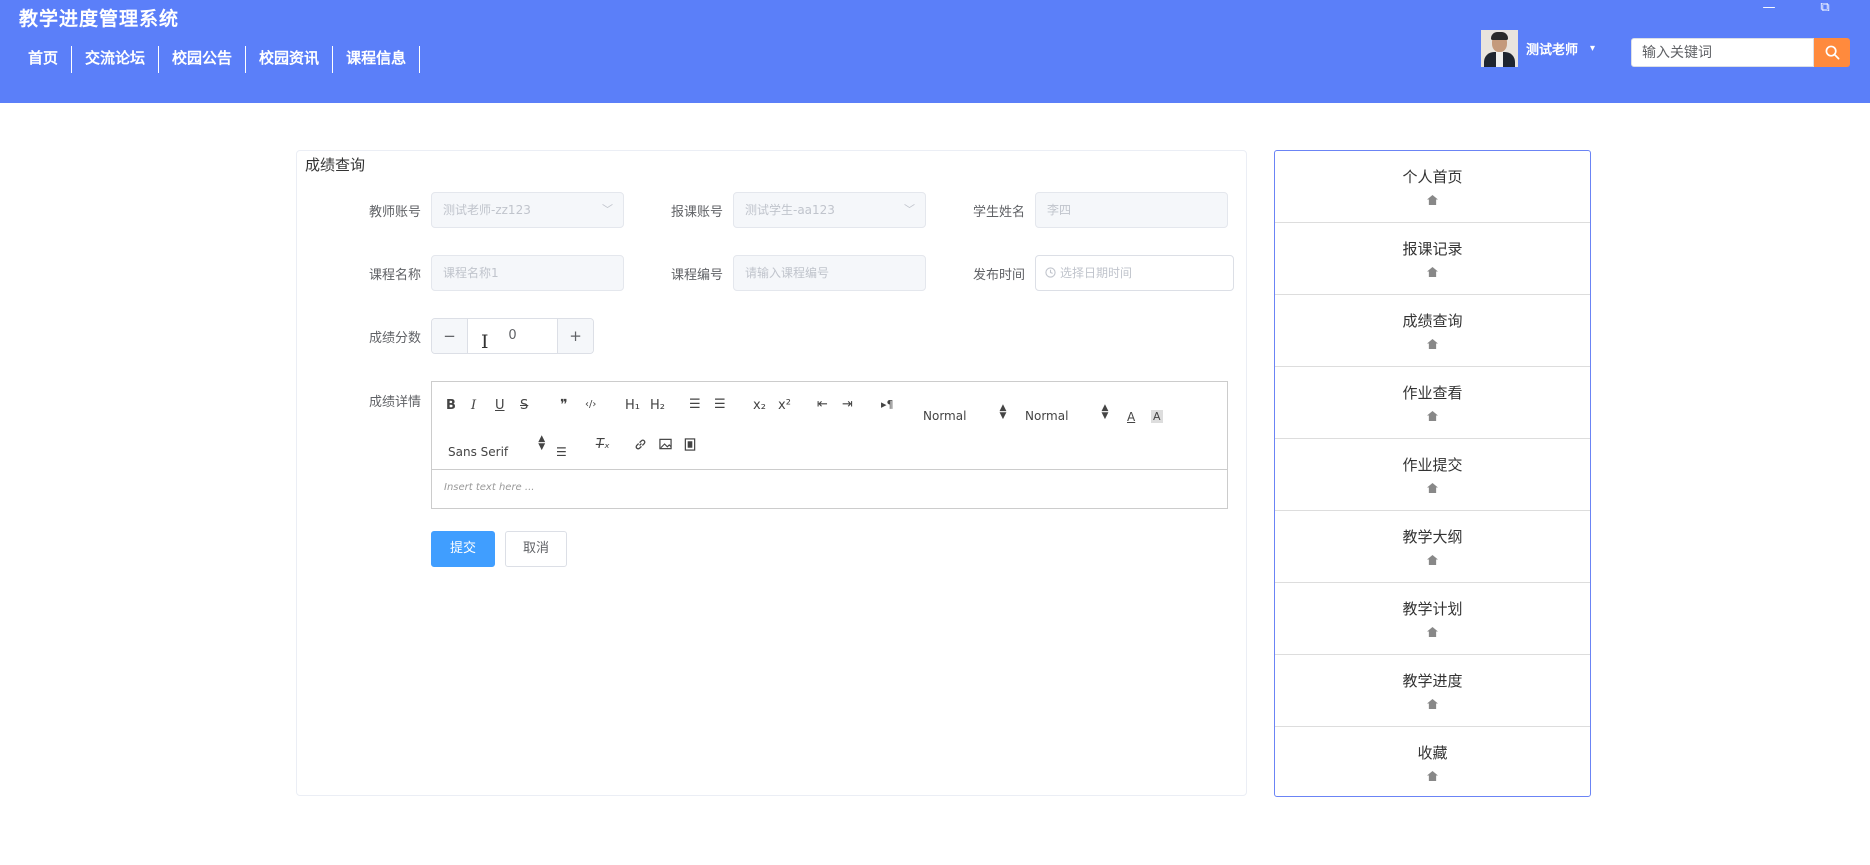 The width and height of the screenshot is (1870, 865). Describe the element at coordinates (1552, 48) in the screenshot. I see `user-name: 测试老师` at that location.